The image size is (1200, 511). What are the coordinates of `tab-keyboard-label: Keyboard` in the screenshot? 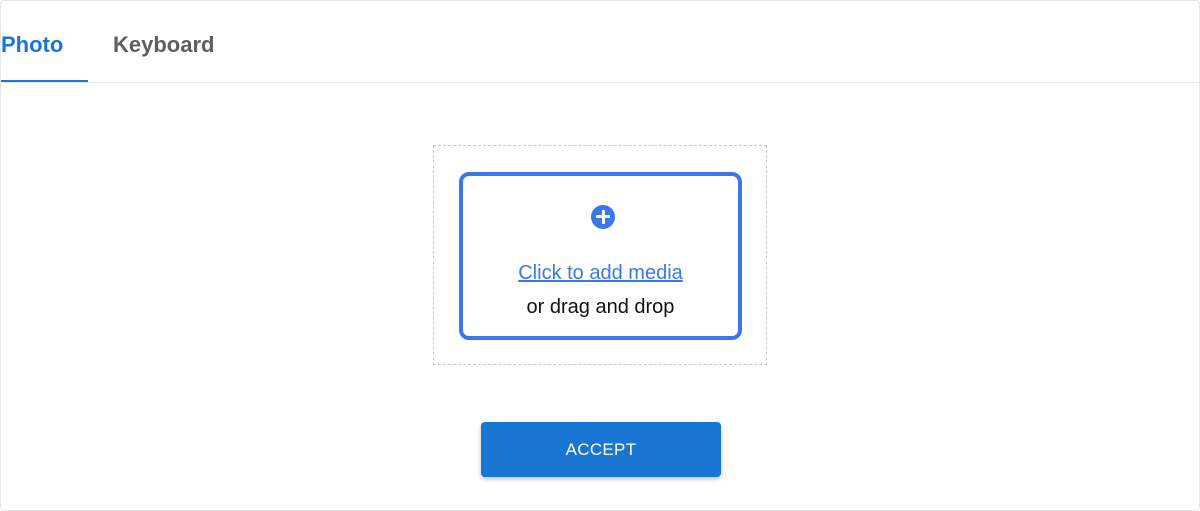 It's located at (164, 44).